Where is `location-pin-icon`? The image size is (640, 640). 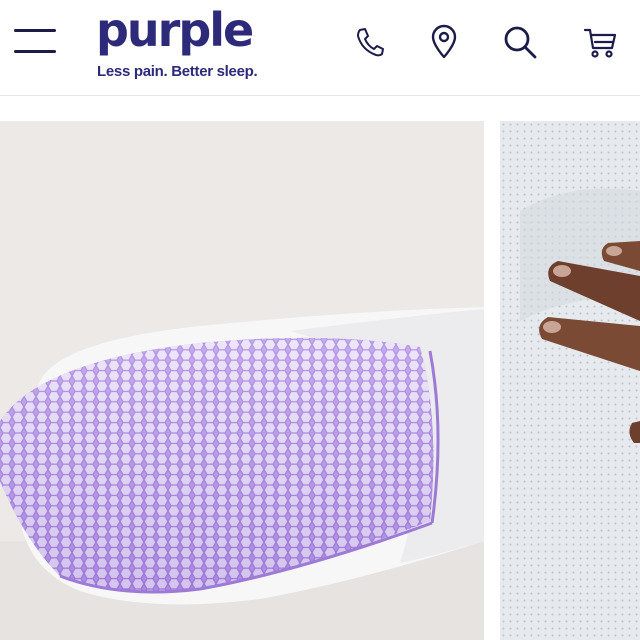
location-pin-icon is located at coordinates (444, 42).